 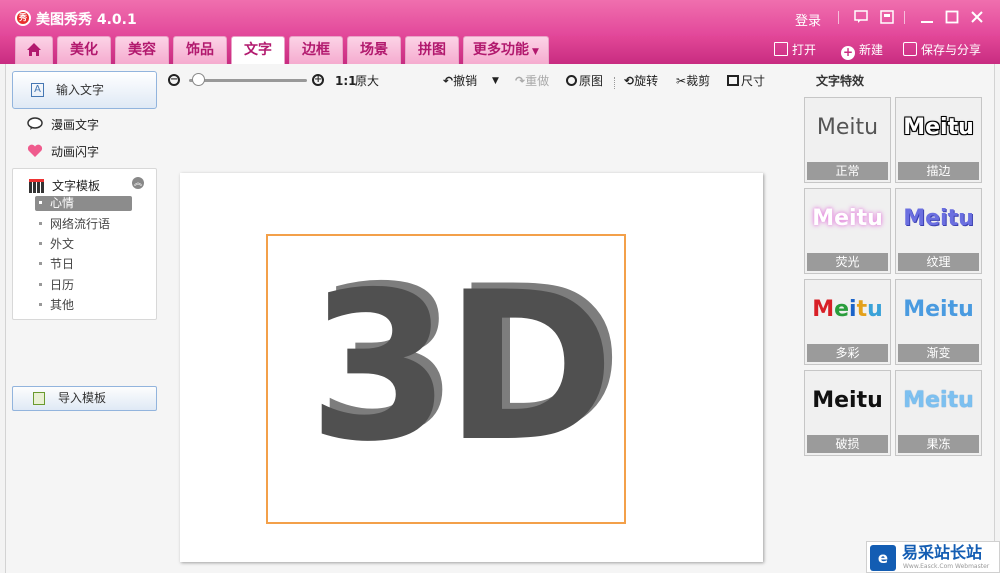 I want to click on original-image-button: 原图, so click(x=584, y=81).